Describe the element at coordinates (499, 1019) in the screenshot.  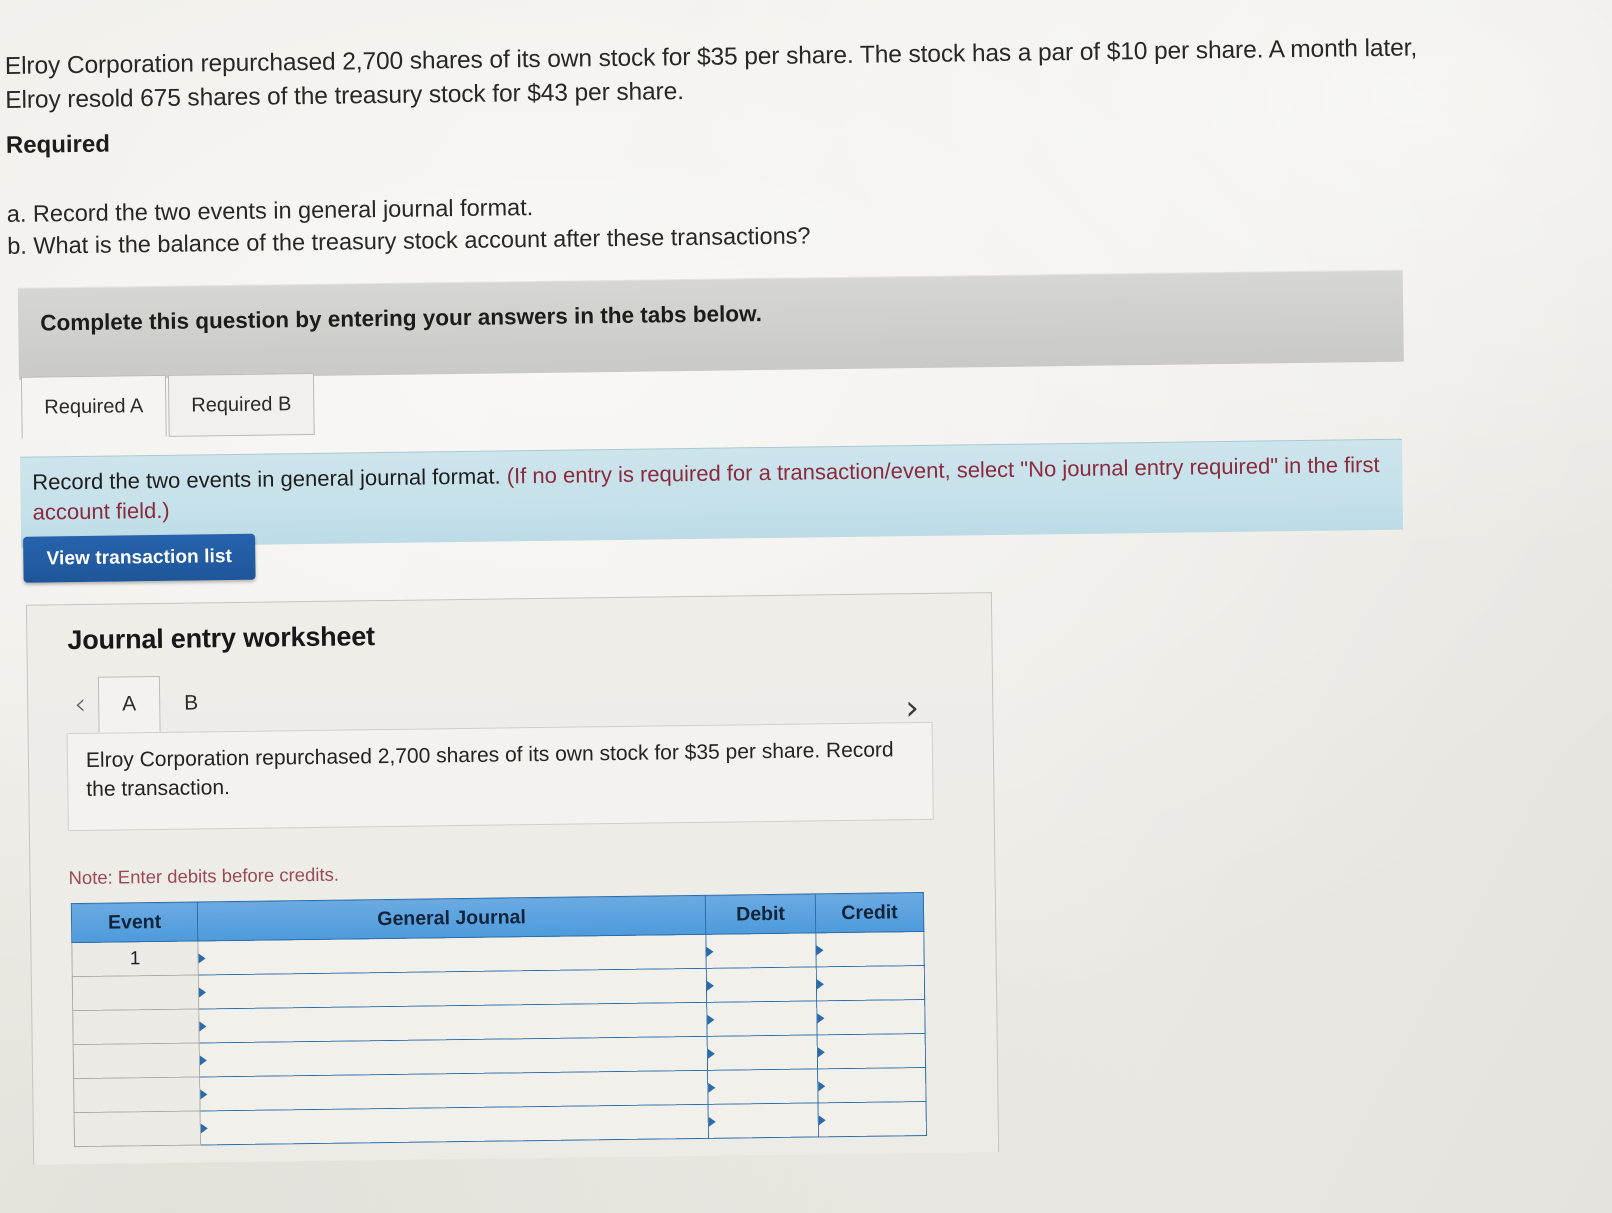
I see `journal-entry-table: Event General Journal Debit Credit 1` at that location.